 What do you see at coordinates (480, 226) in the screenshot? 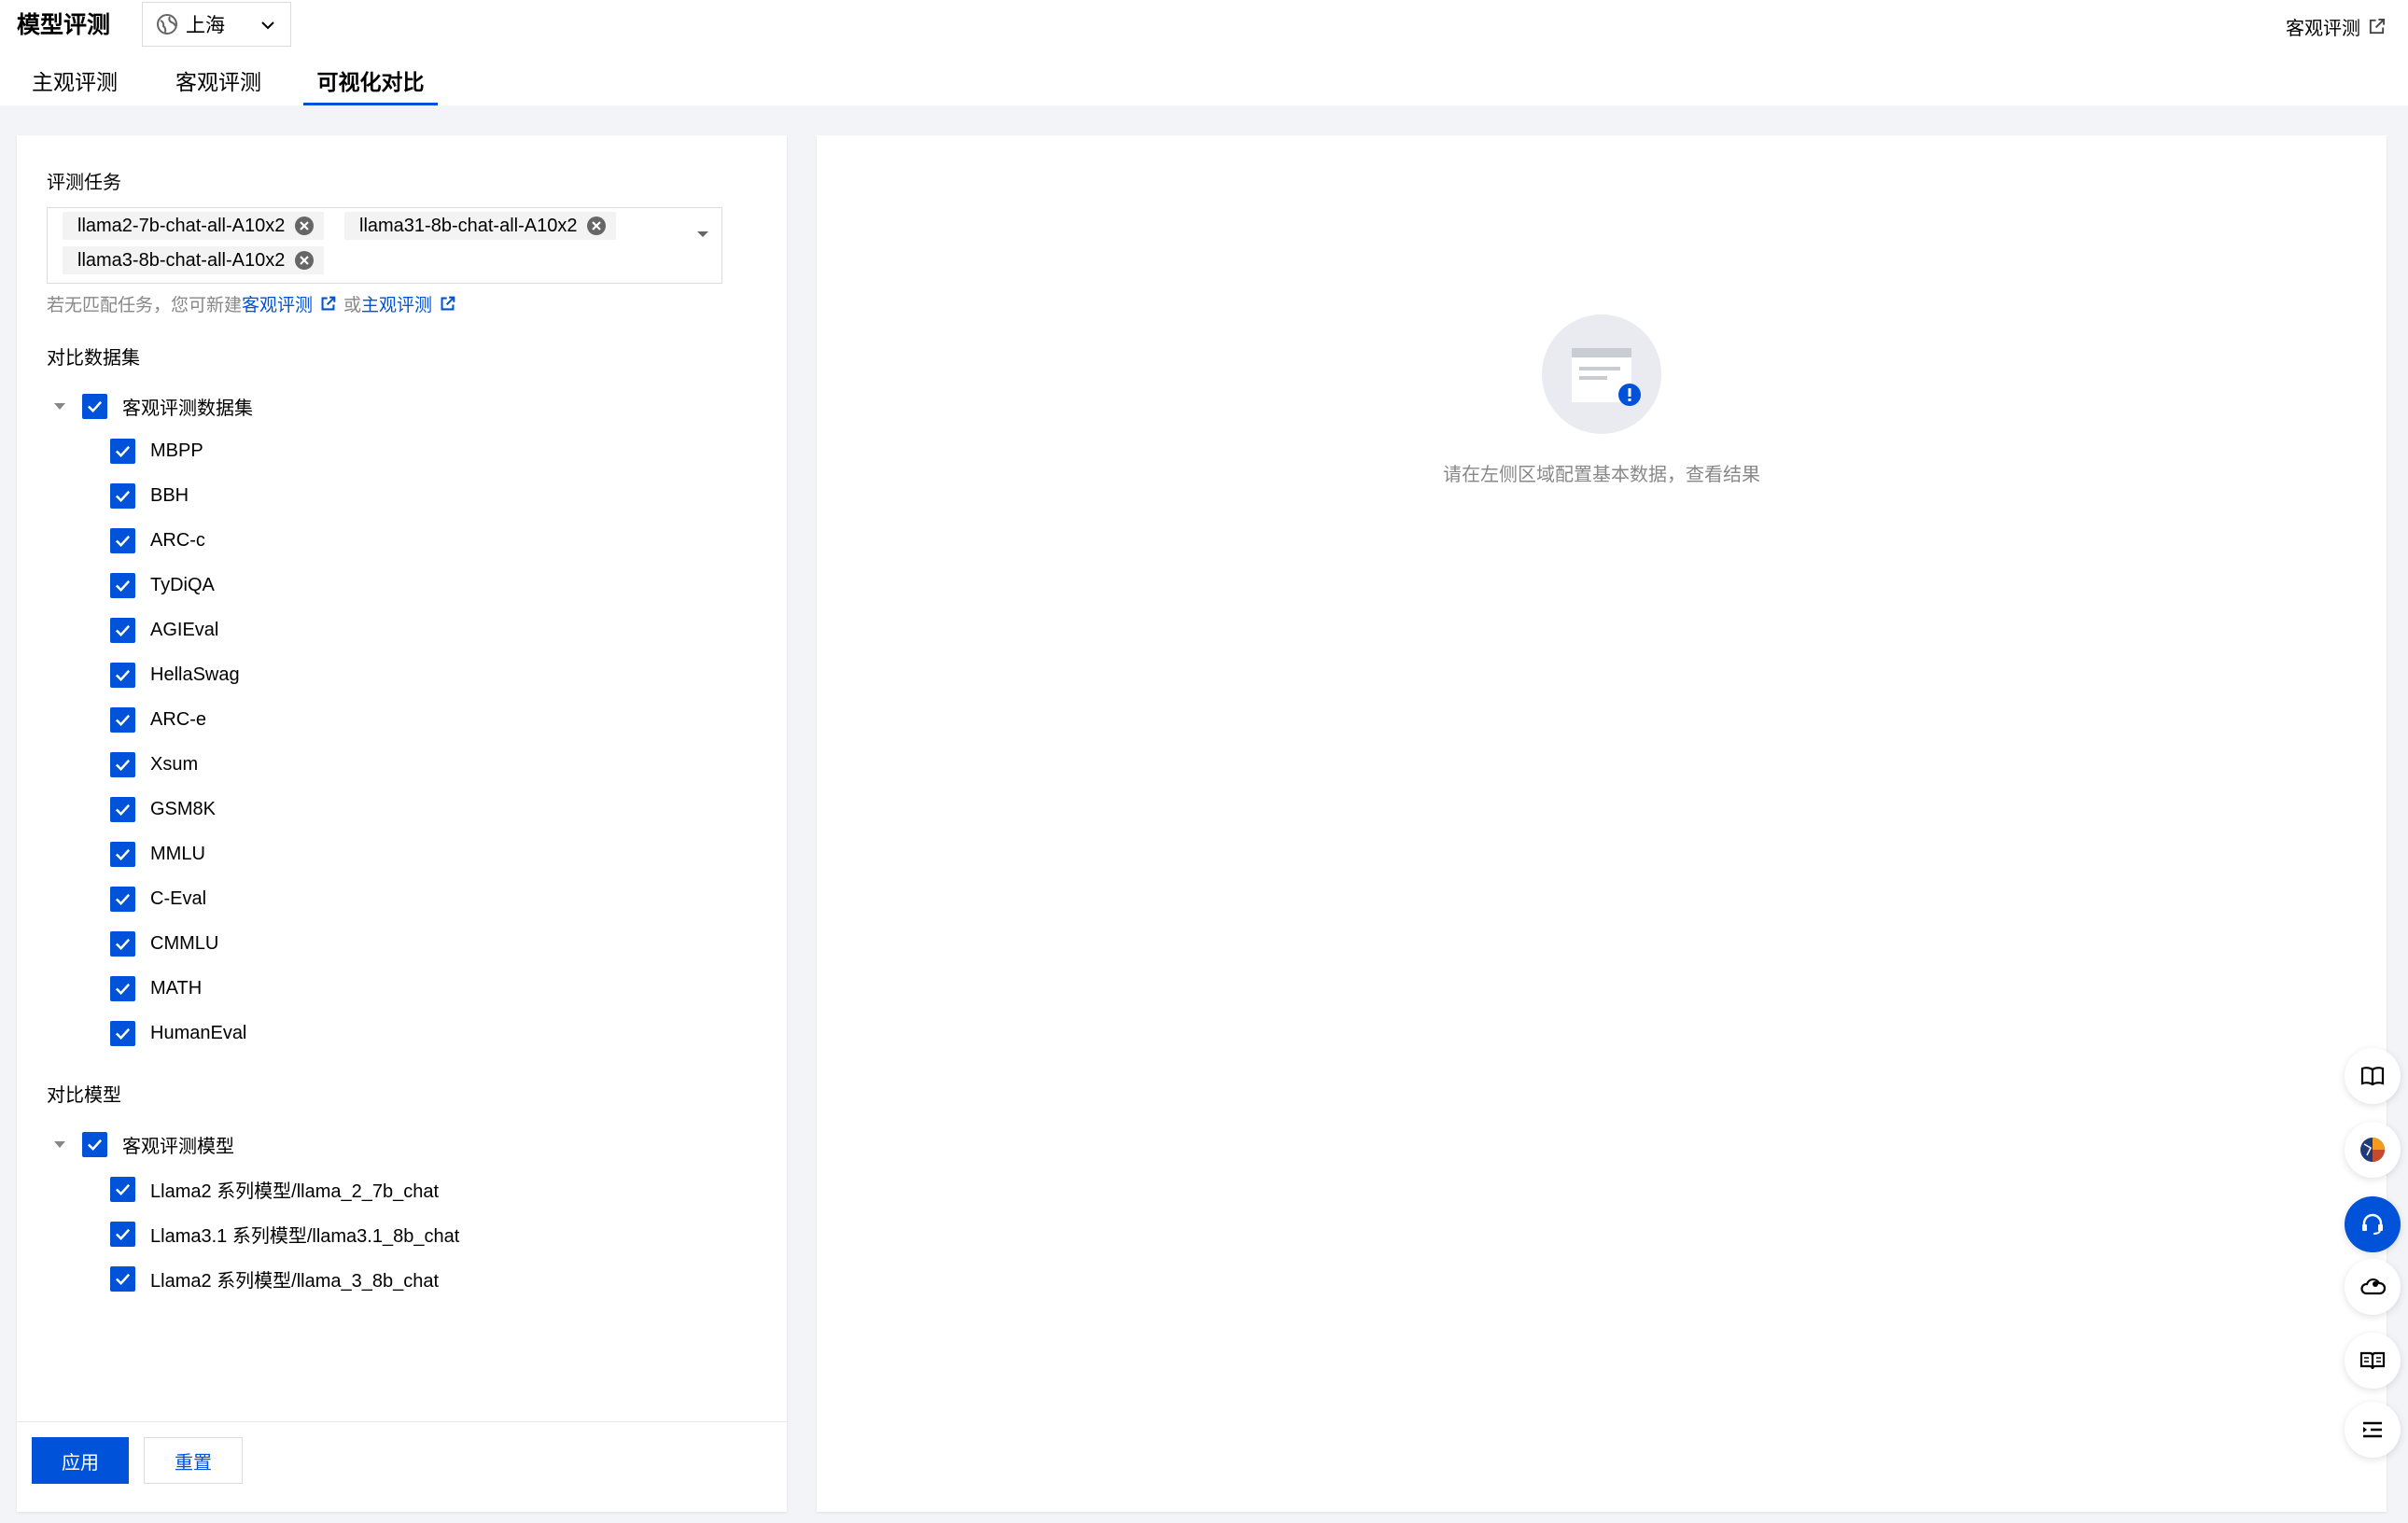
I see `task-tag: llama31-8b-chat-all-A10x2` at bounding box center [480, 226].